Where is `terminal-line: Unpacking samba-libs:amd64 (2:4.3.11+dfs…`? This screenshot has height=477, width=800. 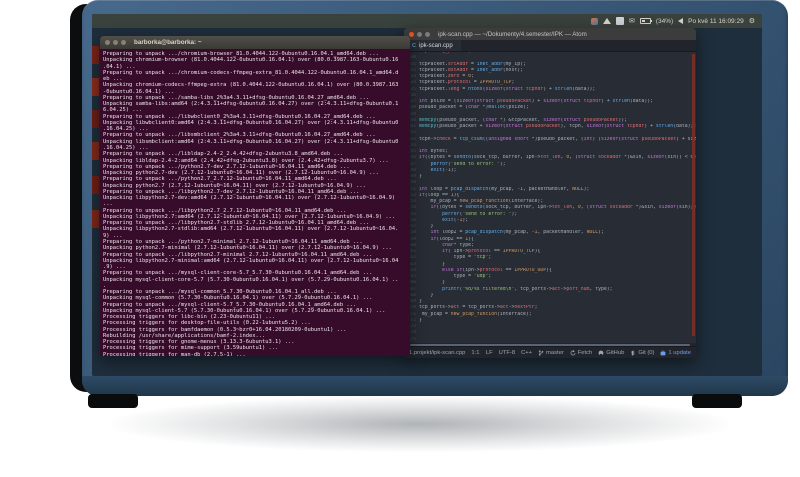
terminal-line: Unpacking samba-libs:amd64 (2:4.3.11+dfs… is located at coordinates (251, 104).